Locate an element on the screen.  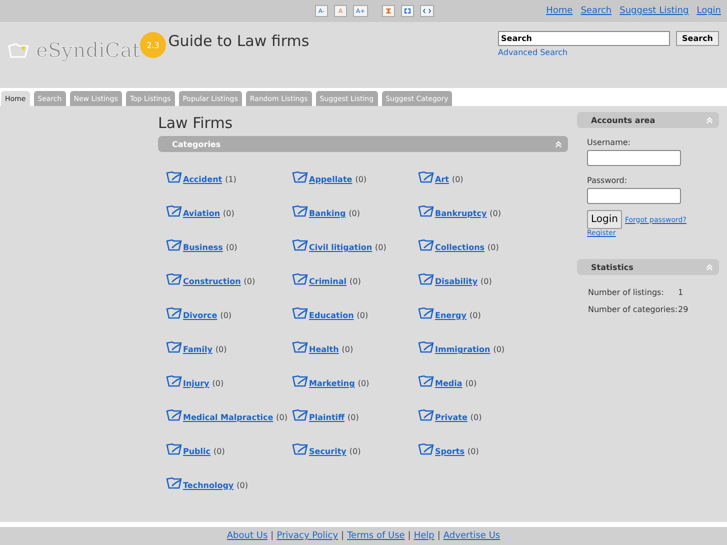
category-link: Injury is located at coordinates (196, 383).